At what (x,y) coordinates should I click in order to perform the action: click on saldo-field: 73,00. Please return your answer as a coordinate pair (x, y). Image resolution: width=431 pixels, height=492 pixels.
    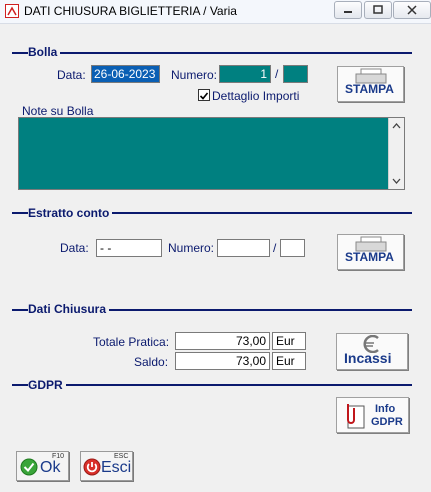
    Looking at the image, I should click on (222, 361).